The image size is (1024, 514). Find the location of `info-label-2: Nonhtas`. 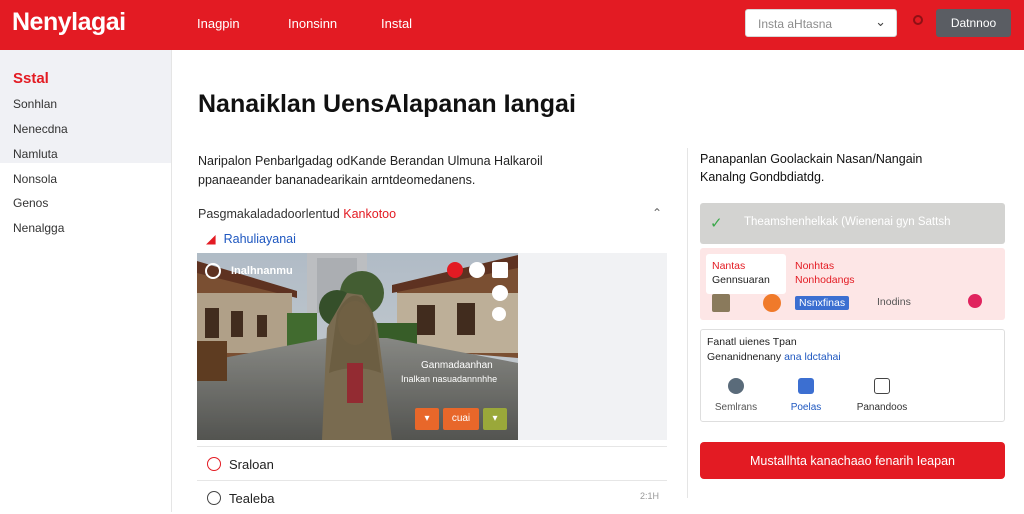

info-label-2: Nonhtas is located at coordinates (815, 266).